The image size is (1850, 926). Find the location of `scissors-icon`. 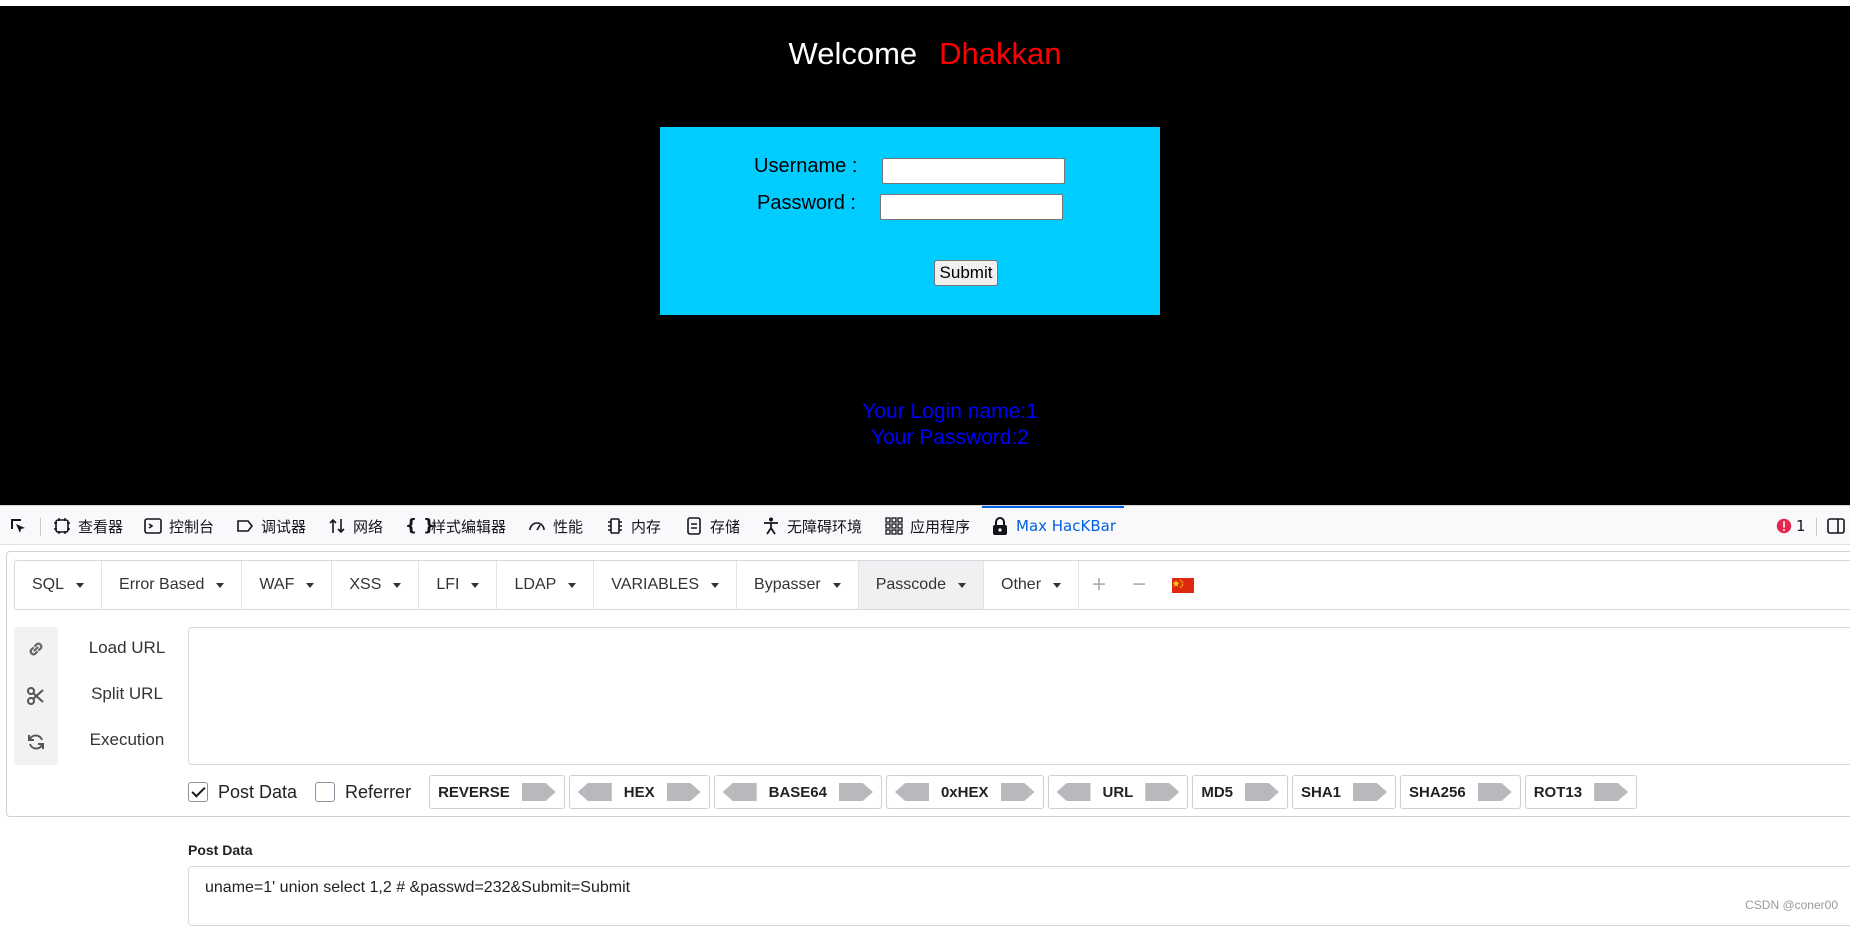

scissors-icon is located at coordinates (36, 696).